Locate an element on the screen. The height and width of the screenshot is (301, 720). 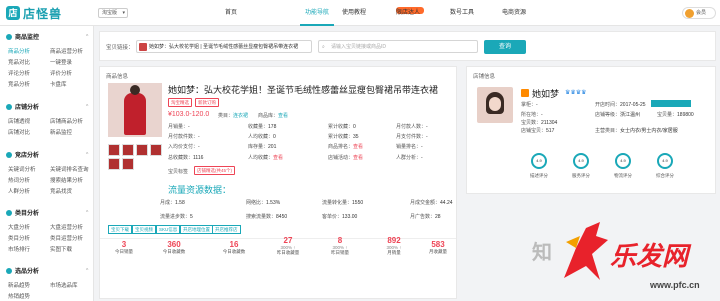
sidebar-item: 类目运营分析 is located at coordinates (66, 238).